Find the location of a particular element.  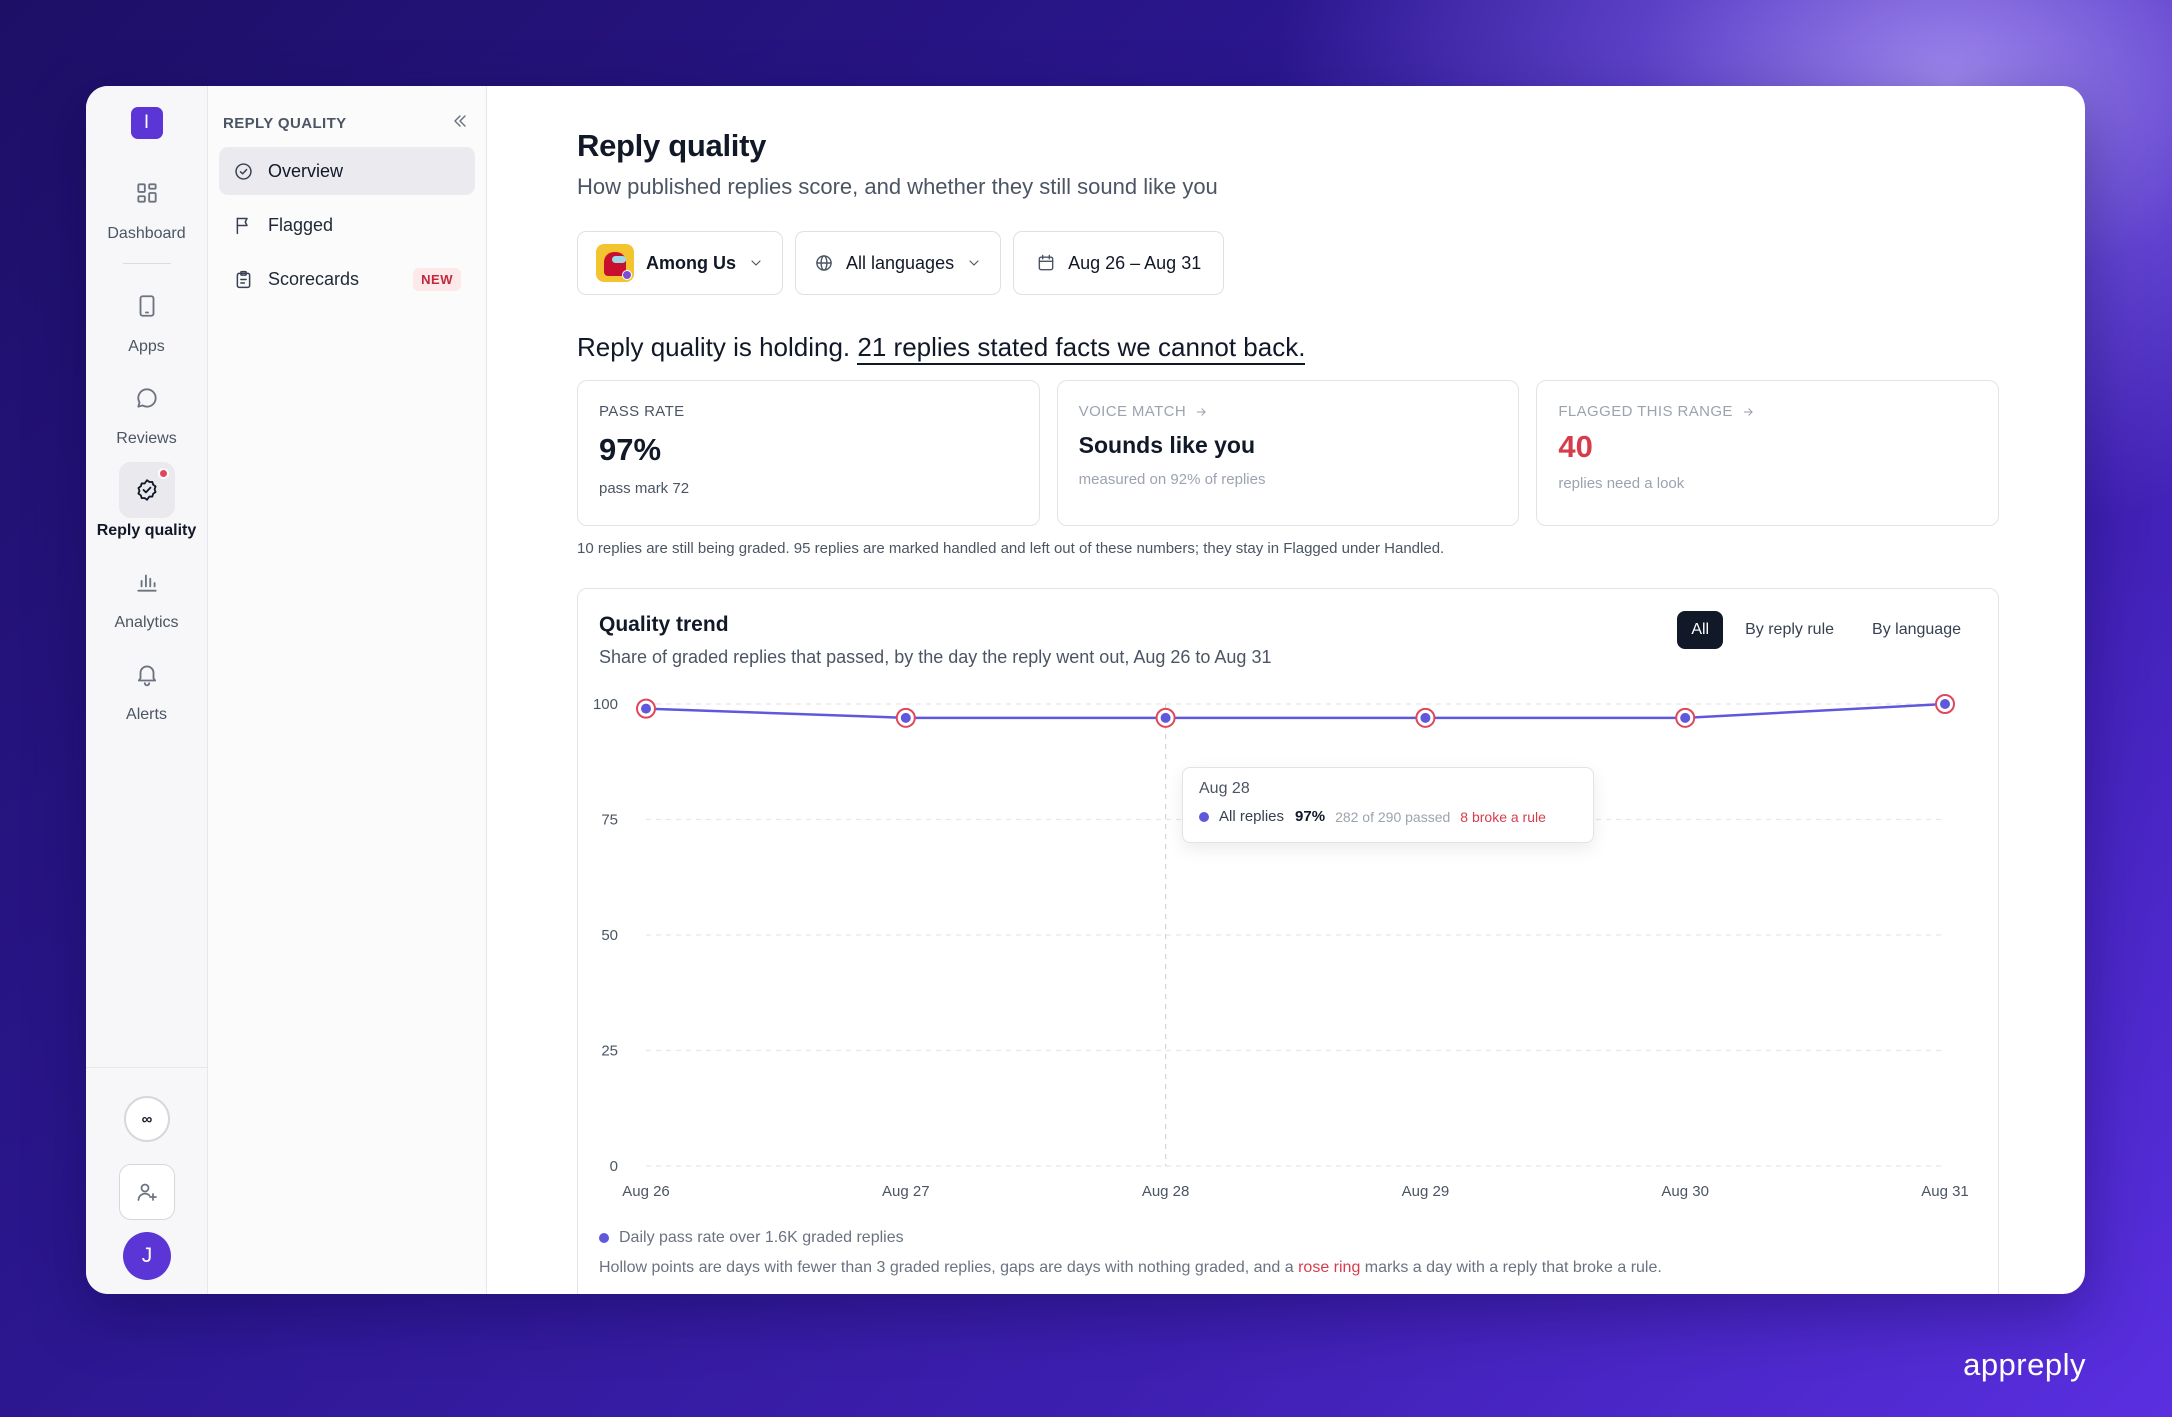

rail-bottom: ∞ J is located at coordinates (147, 1180).